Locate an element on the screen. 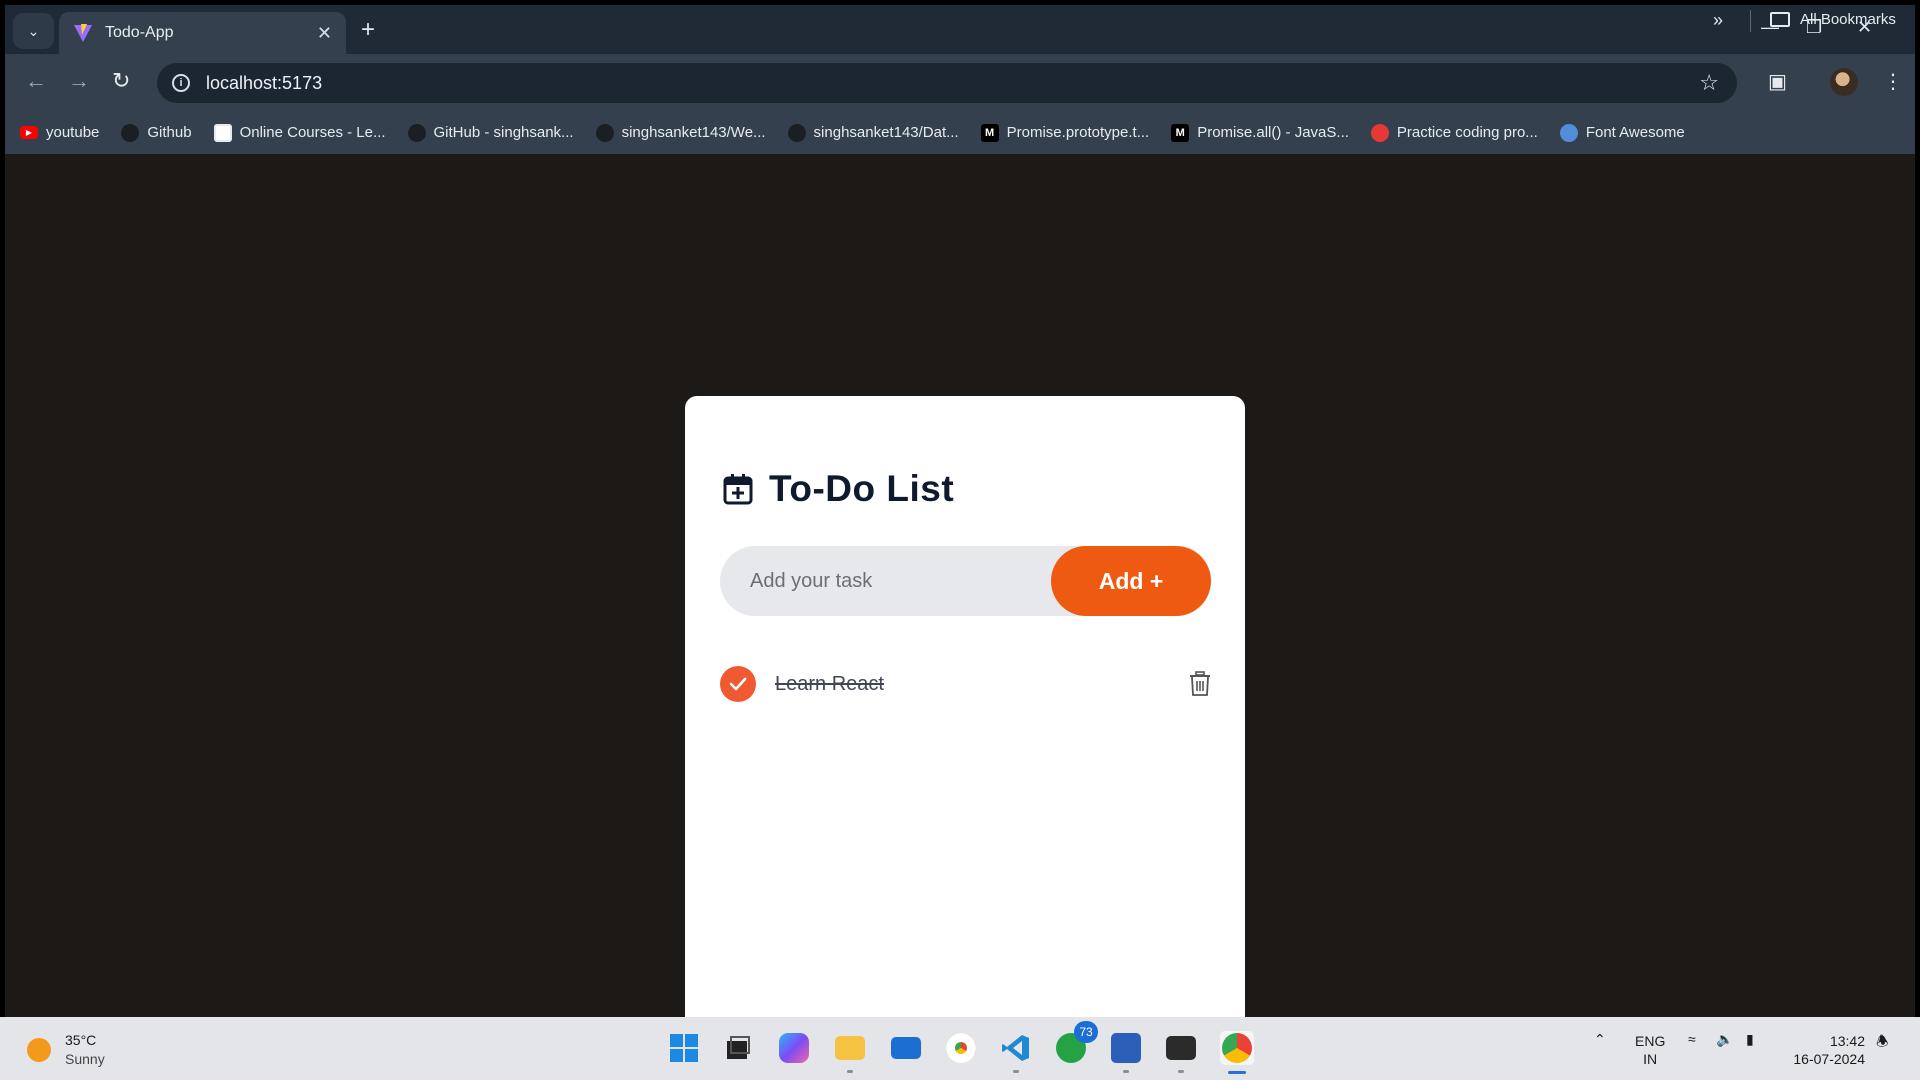 The height and width of the screenshot is (1080, 1920). bookmark-item: ▶ youtube is located at coordinates (59, 132).